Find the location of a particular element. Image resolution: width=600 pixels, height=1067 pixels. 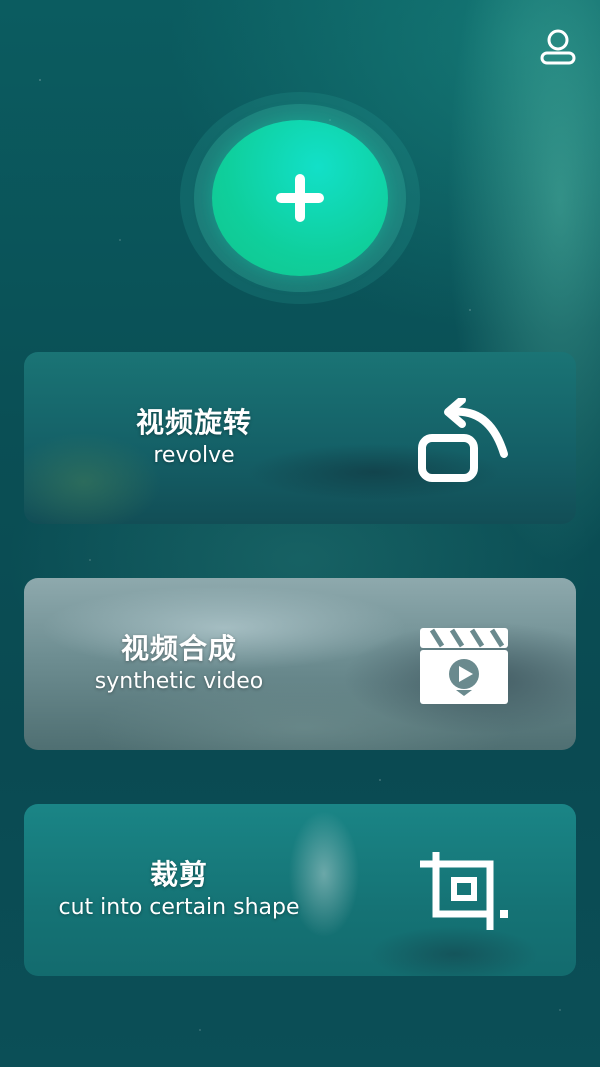

user-profile-icon is located at coordinates (558, 47).